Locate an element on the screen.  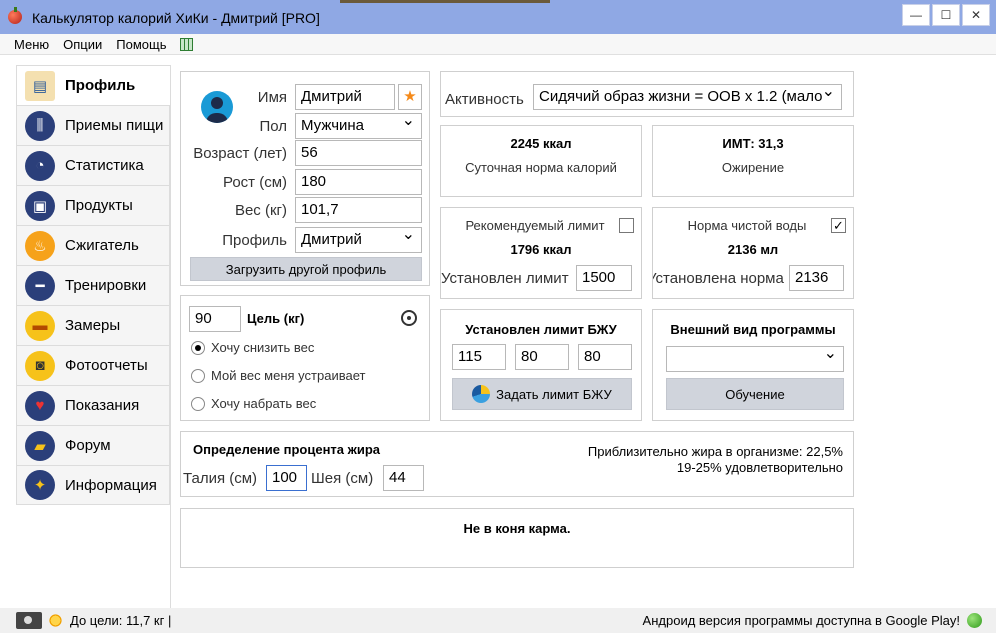
load-profile-button: Загрузить другой профиль is located at coordinates (306, 269).